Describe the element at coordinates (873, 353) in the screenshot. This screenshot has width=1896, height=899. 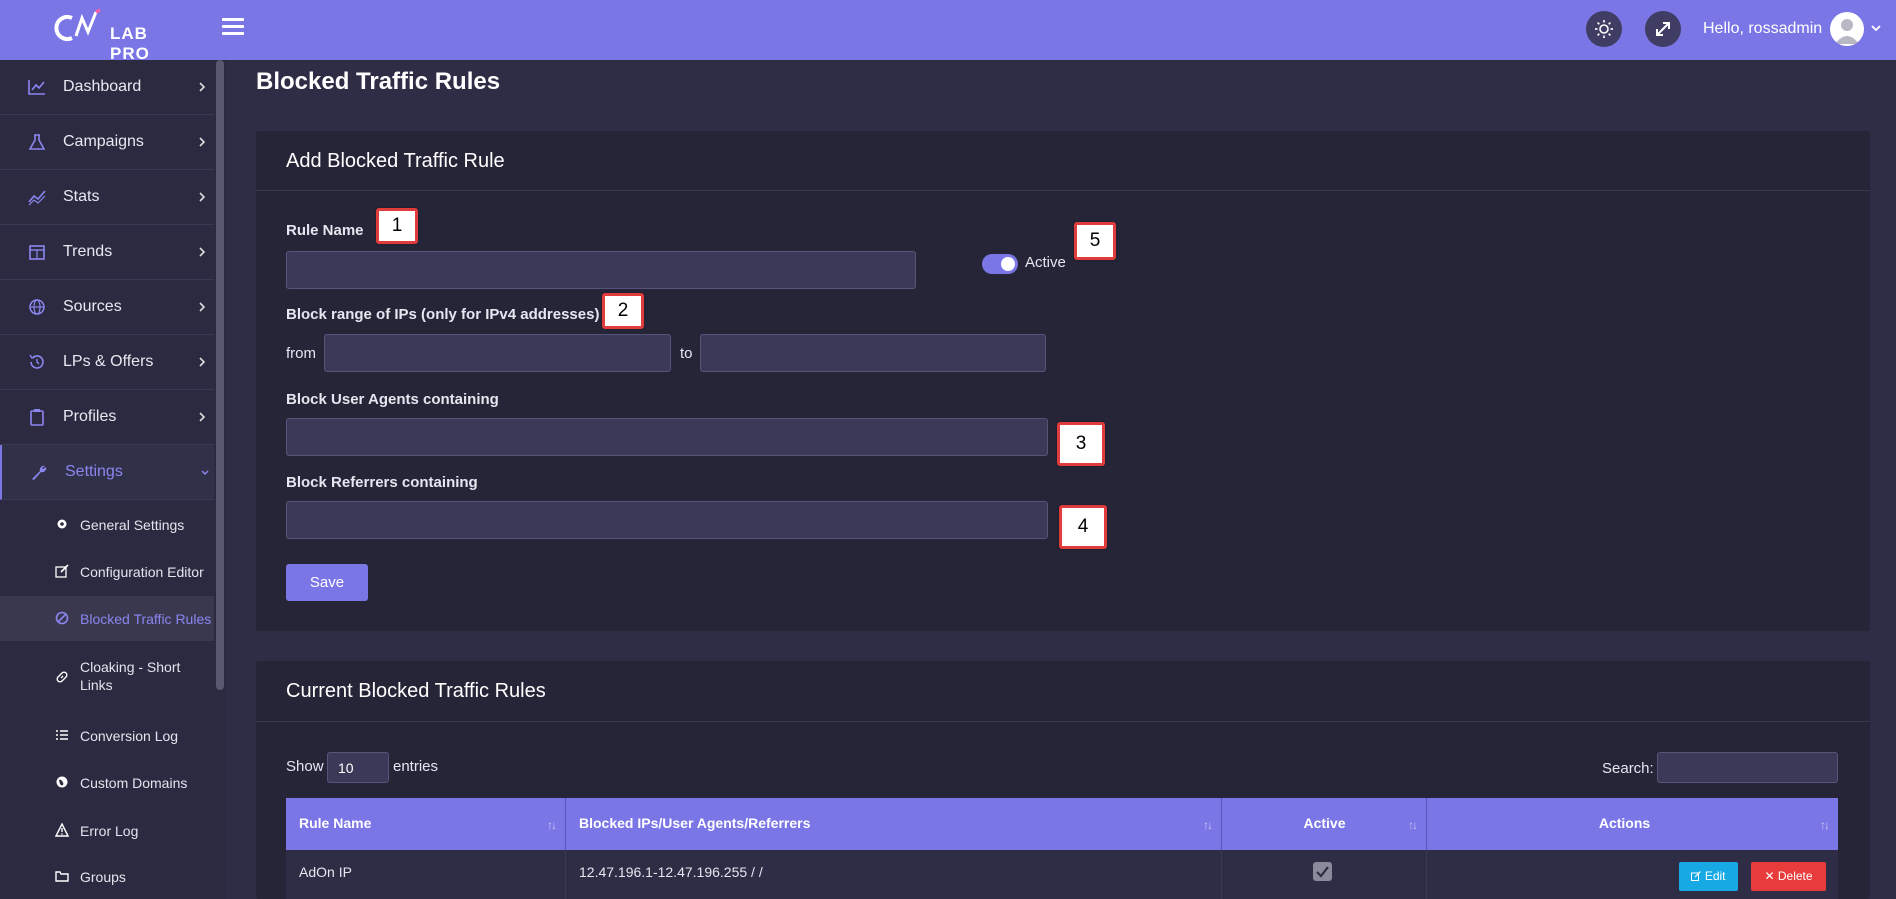
I see `ip-to-input` at that location.